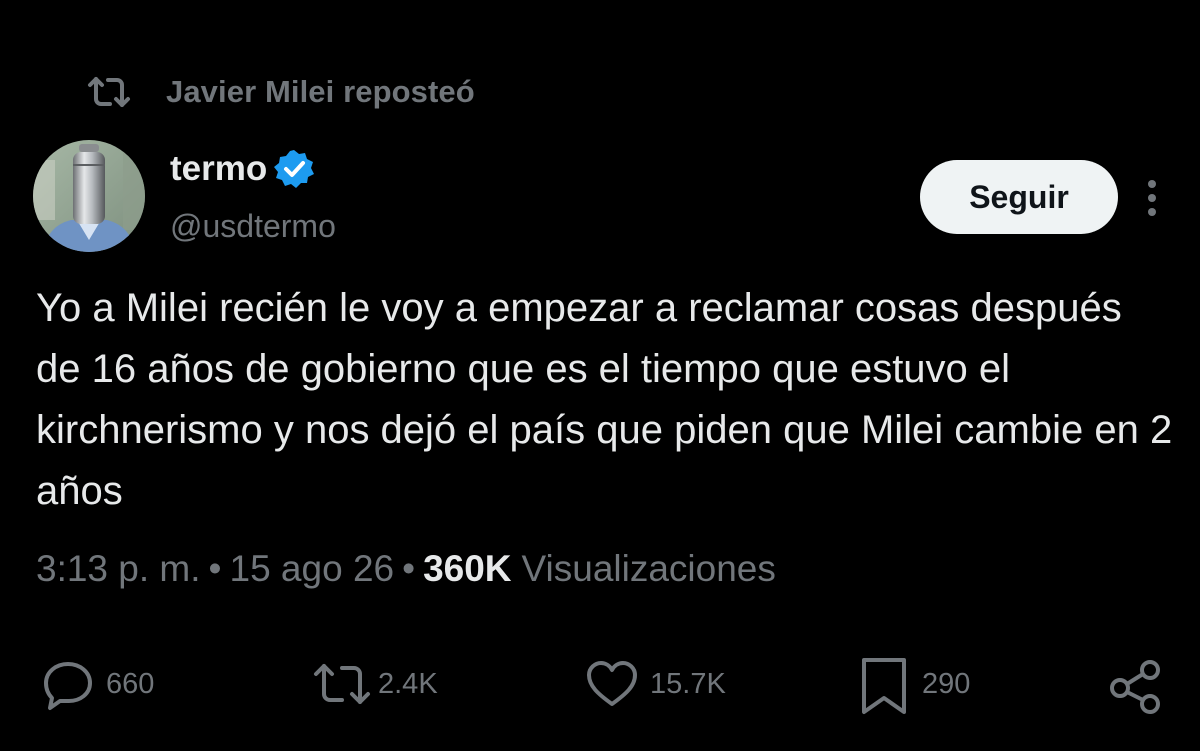  What do you see at coordinates (294, 169) in the screenshot?
I see `verified-badge-icon` at bounding box center [294, 169].